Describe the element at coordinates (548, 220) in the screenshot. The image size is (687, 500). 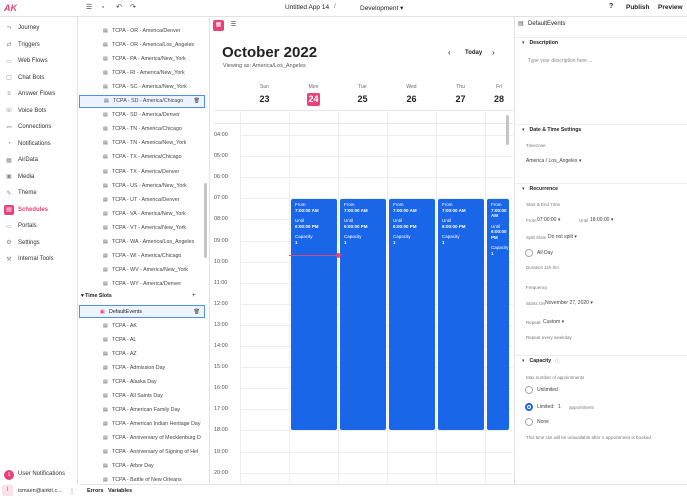
I see `from-time-select: 07:00:00 ▾` at that location.